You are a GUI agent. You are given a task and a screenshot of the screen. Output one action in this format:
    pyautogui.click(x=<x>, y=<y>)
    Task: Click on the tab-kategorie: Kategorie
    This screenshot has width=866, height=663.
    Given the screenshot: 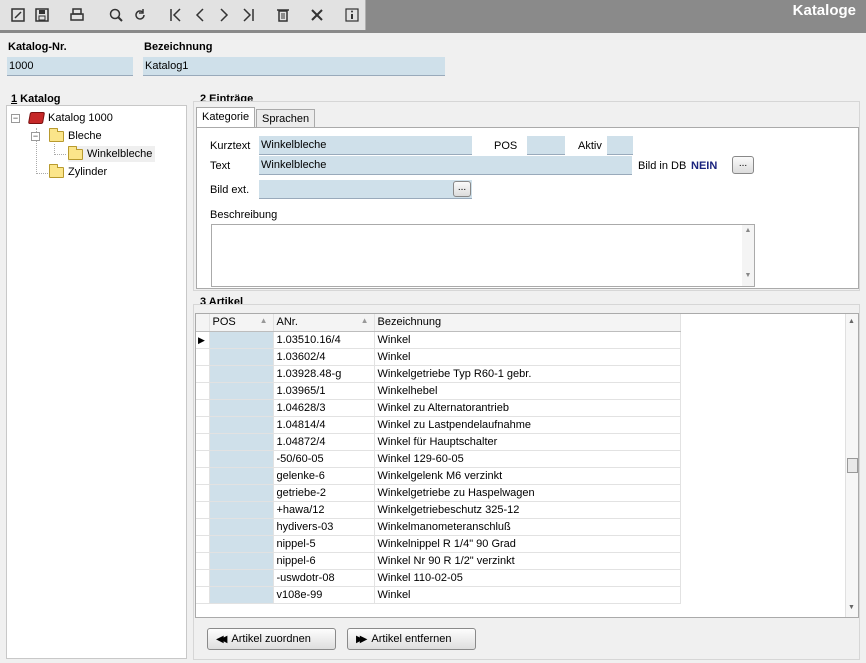 What is the action you would take?
    pyautogui.click(x=226, y=117)
    